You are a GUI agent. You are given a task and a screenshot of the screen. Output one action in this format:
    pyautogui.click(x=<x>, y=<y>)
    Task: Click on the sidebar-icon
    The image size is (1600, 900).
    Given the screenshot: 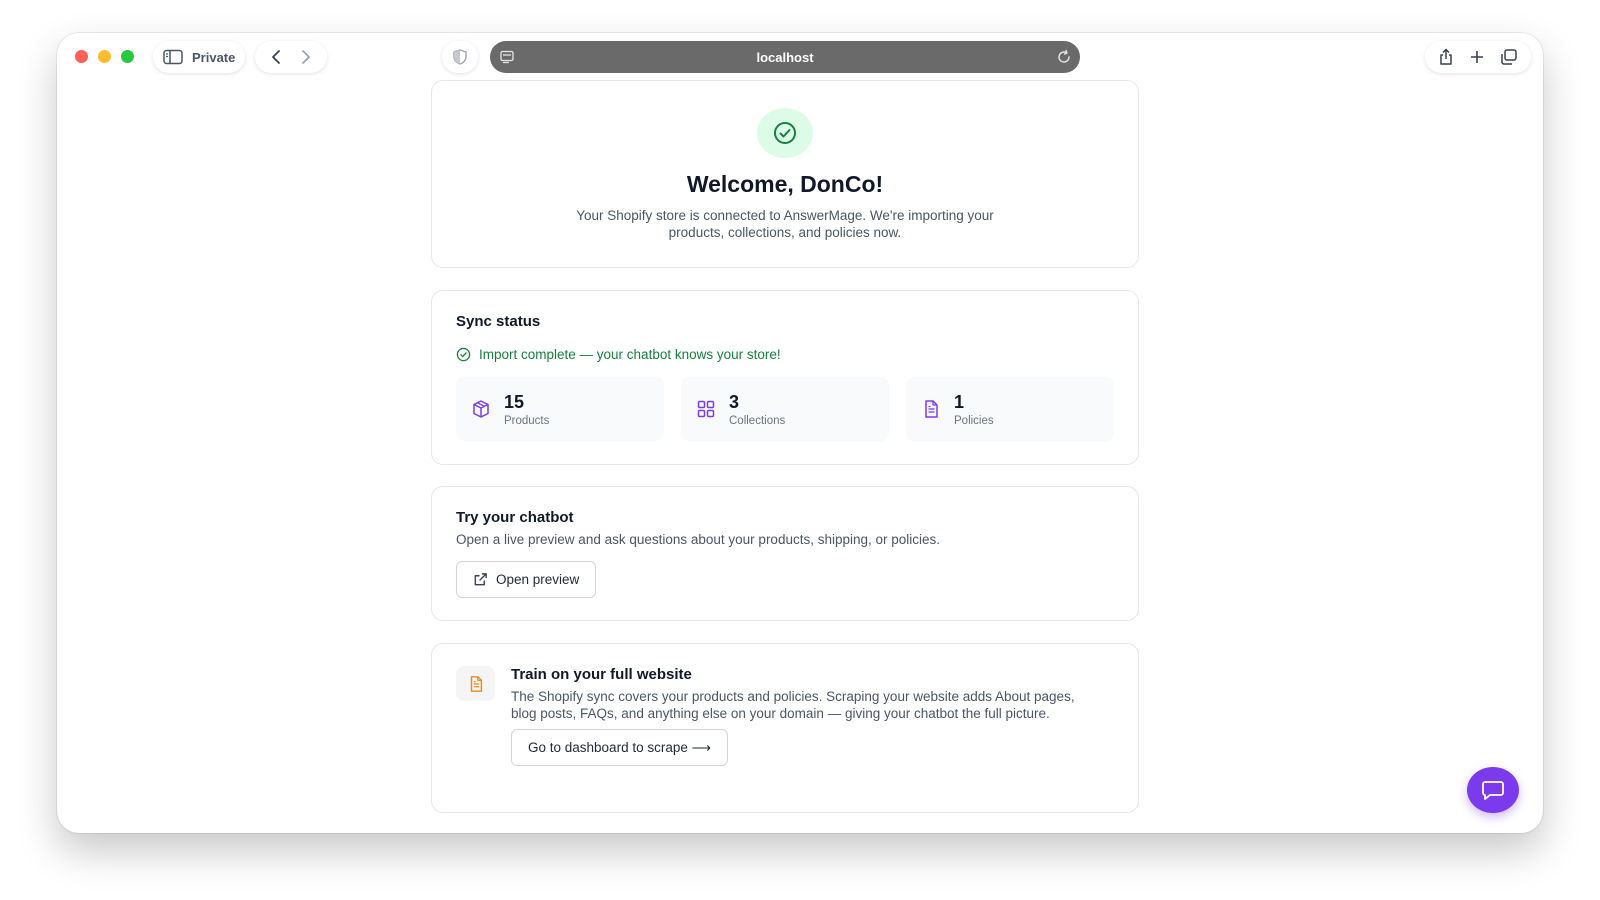 What is the action you would take?
    pyautogui.click(x=173, y=57)
    